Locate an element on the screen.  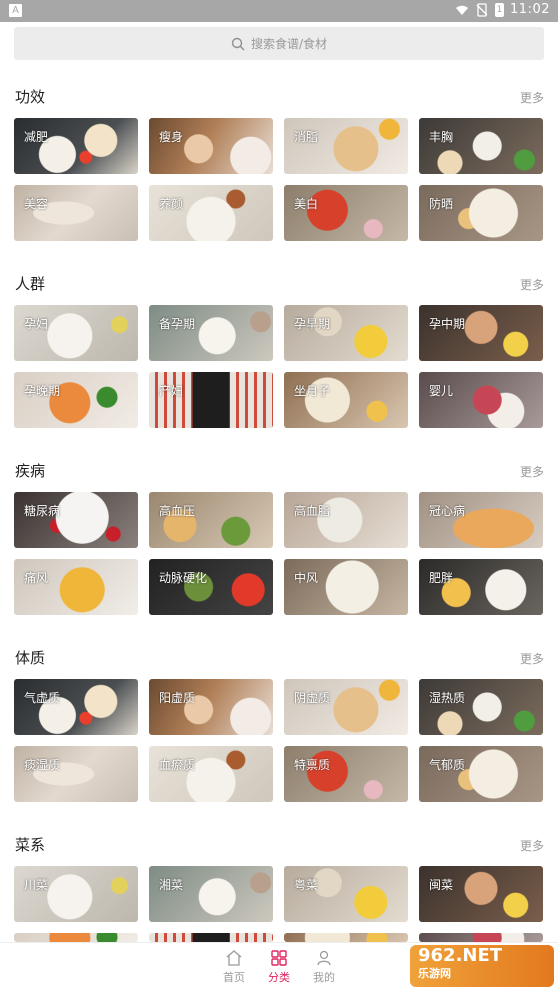
tile-label: 养颜 is located at coordinates (171, 204).